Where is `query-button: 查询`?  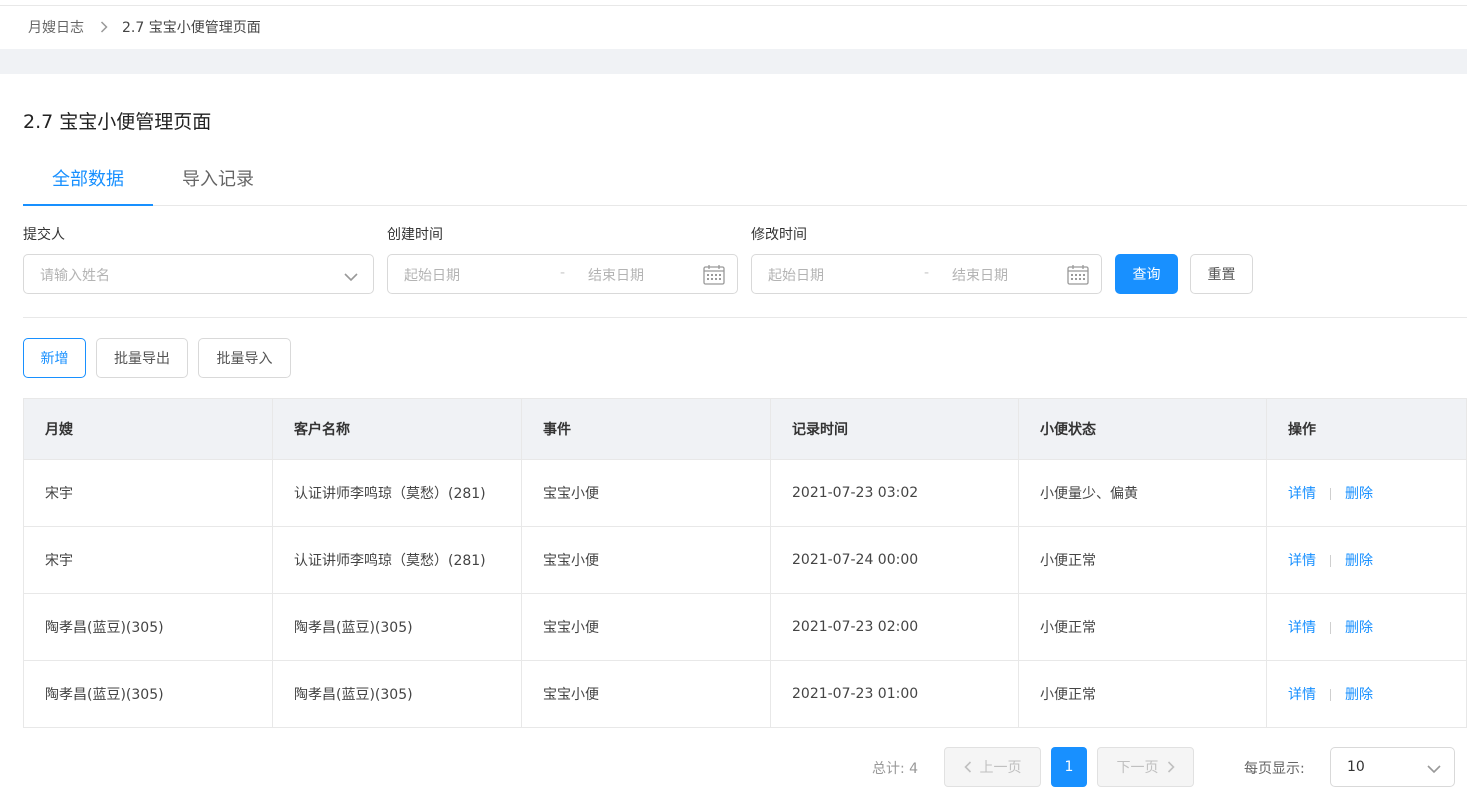
query-button: 查询 is located at coordinates (1146, 274).